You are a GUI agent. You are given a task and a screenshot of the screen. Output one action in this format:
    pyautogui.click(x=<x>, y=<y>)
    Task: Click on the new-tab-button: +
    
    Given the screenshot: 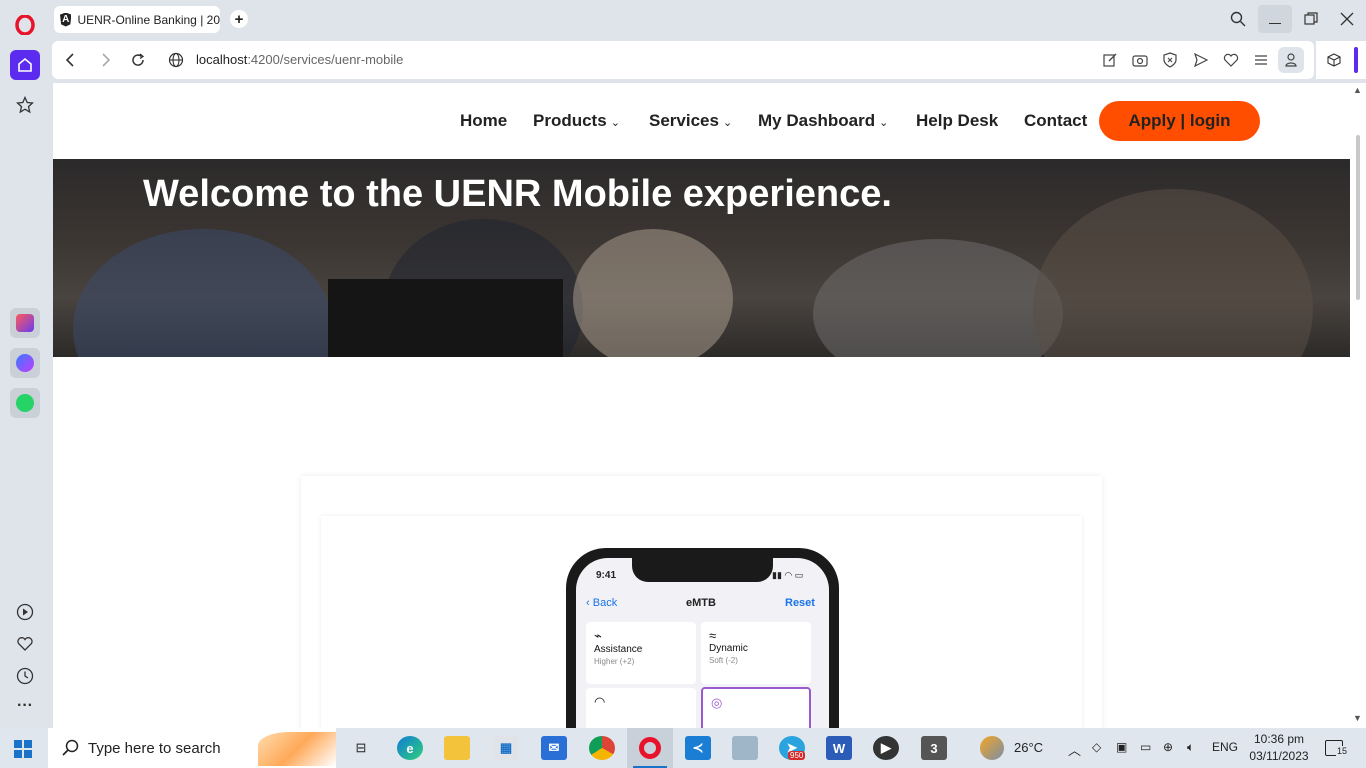 What is the action you would take?
    pyautogui.click(x=239, y=19)
    